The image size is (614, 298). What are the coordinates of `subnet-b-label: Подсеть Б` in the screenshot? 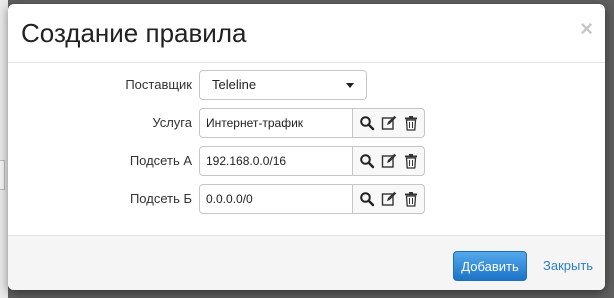 It's located at (160, 198).